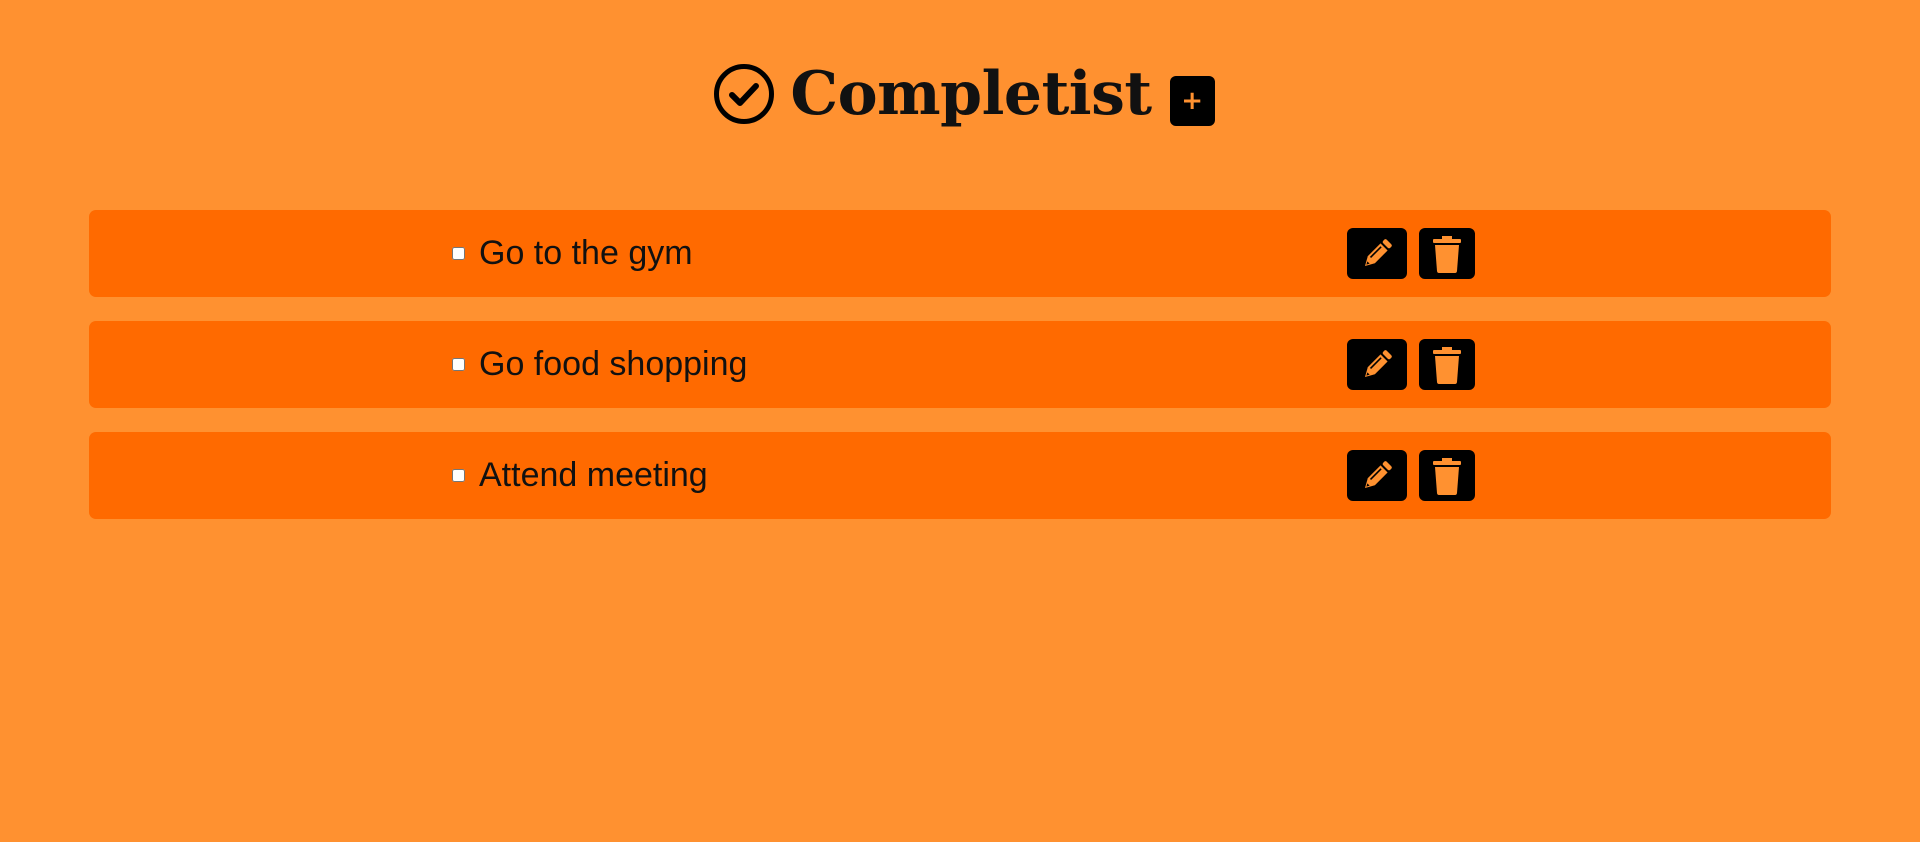 The image size is (1920, 842). What do you see at coordinates (960, 253) in the screenshot?
I see `task-item: Go to the gym` at bounding box center [960, 253].